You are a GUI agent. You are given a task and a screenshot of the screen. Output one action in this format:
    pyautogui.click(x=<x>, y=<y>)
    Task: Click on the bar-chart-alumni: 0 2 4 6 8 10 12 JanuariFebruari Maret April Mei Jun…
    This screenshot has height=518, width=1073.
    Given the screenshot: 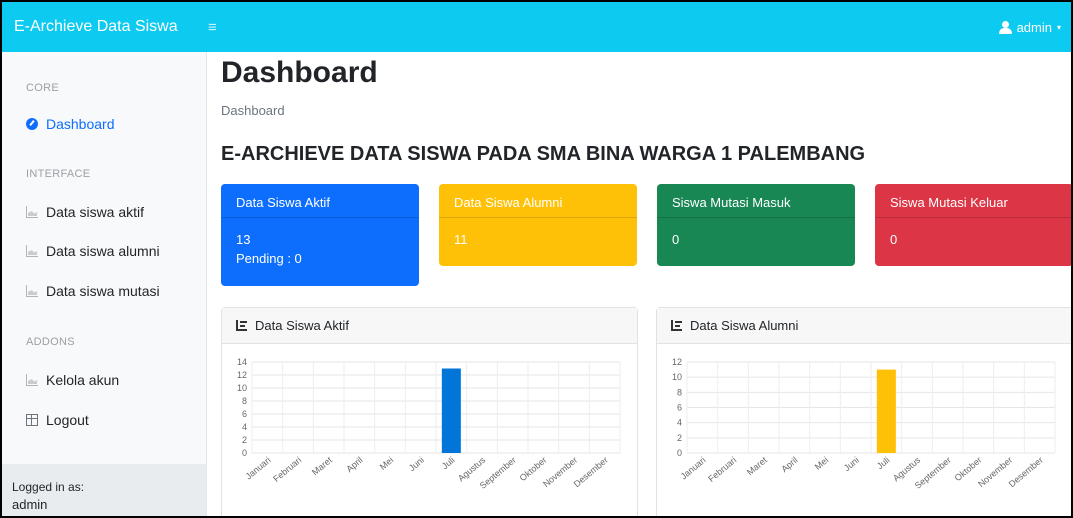 What is the action you would take?
    pyautogui.click(x=864, y=424)
    